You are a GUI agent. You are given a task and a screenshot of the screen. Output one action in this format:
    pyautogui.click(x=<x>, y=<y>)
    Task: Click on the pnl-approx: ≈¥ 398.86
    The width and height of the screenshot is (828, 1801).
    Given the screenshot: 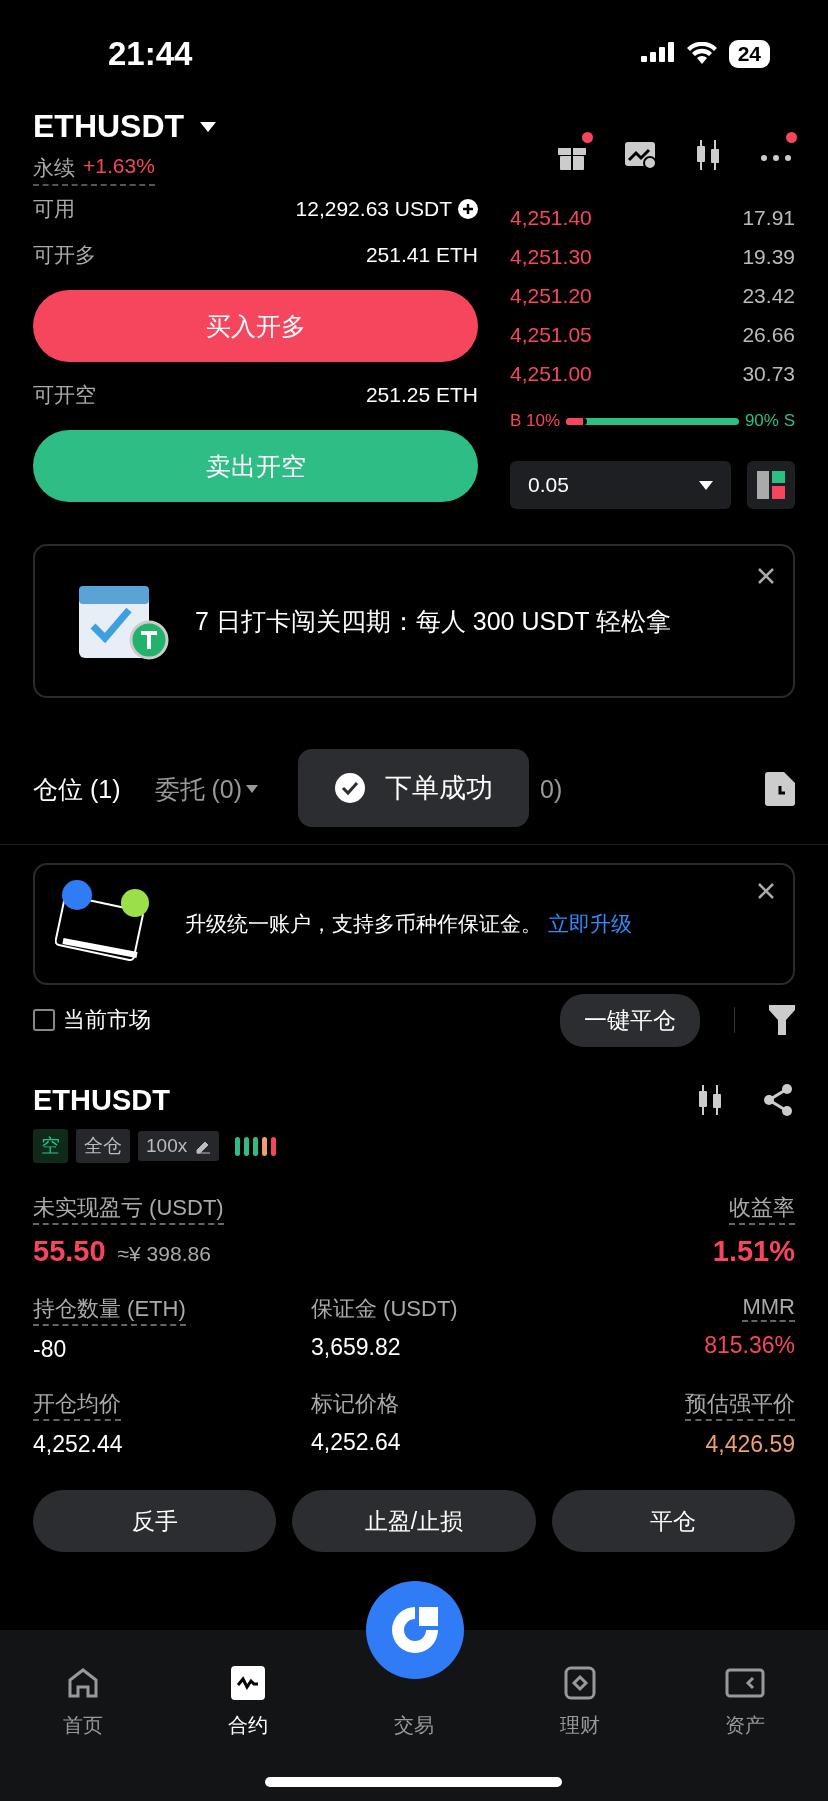 What is the action you would take?
    pyautogui.click(x=164, y=1253)
    